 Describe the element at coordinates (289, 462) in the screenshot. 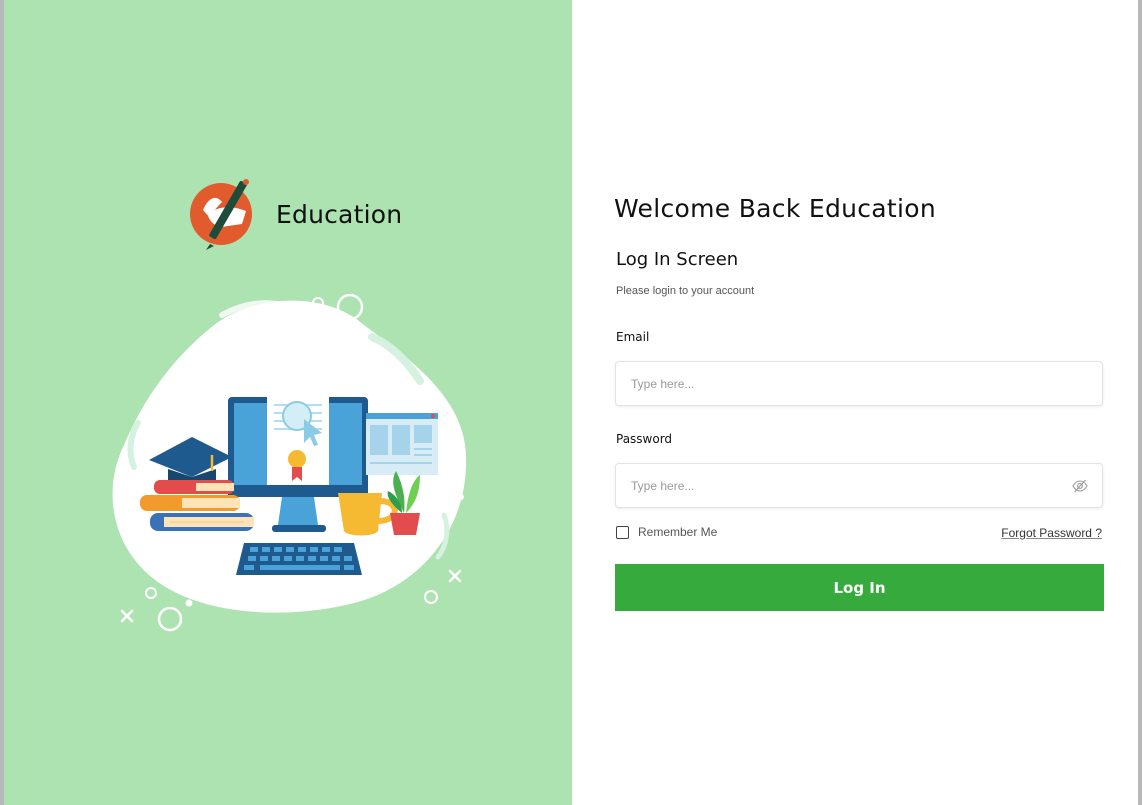

I see `education-illustration` at that location.